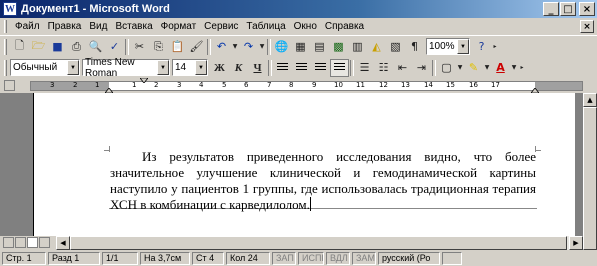 This screenshot has height=266, width=597. Describe the element at coordinates (98, 26) in the screenshot. I see `menu-view: Вид` at that location.